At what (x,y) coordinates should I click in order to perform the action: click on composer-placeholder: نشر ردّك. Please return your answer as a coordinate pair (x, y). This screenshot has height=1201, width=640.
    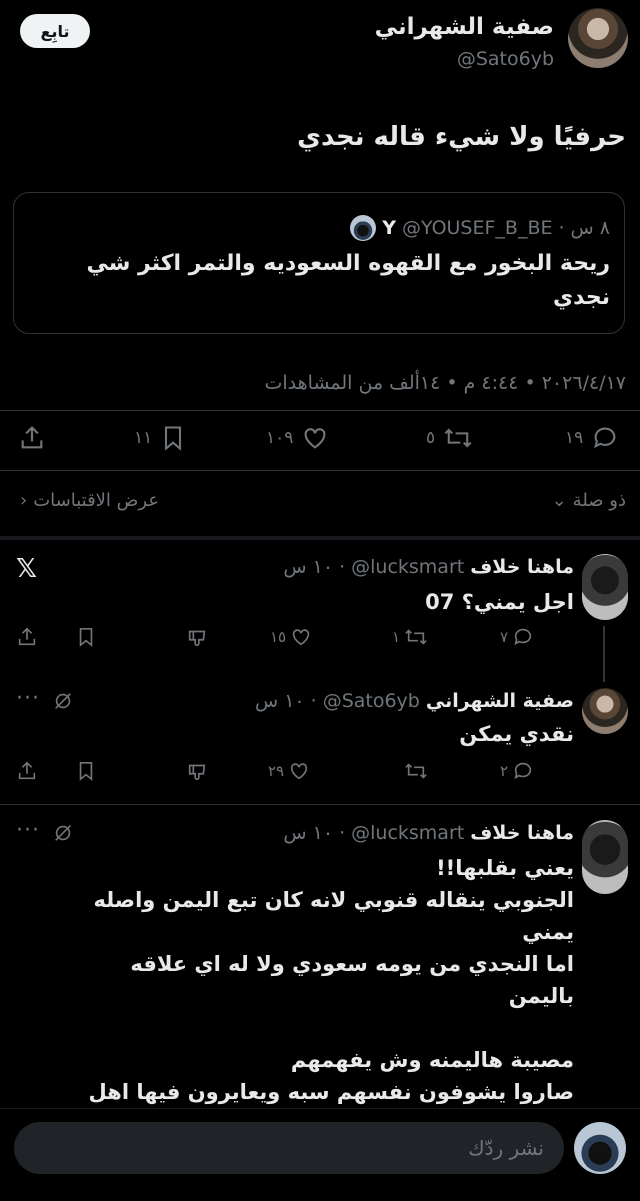
    Looking at the image, I should click on (506, 1148).